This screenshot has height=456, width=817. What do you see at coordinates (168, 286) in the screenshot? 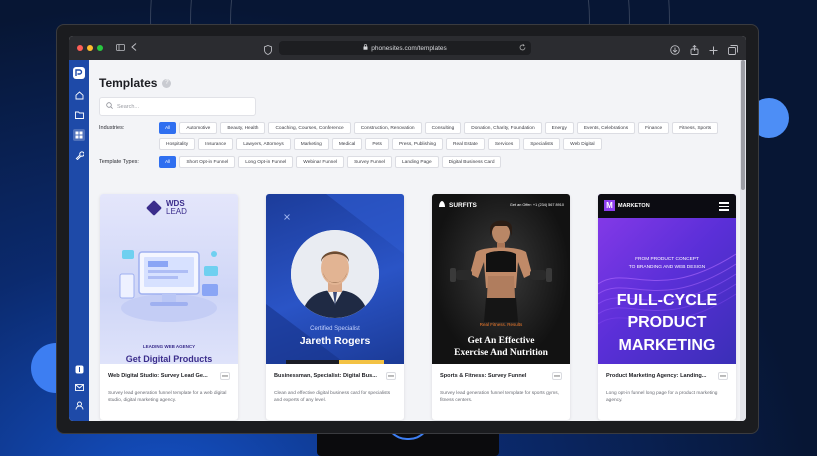
I see `computer-illustration` at bounding box center [168, 286].